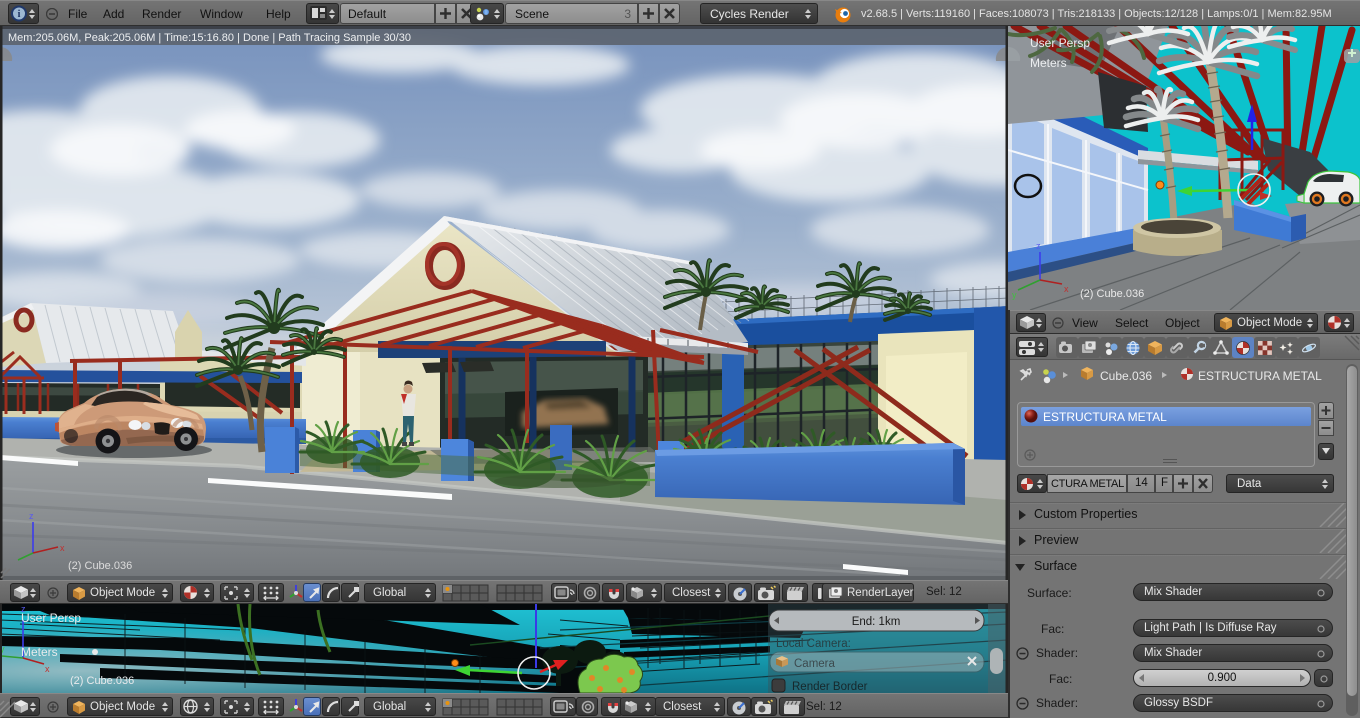 The height and width of the screenshot is (718, 1360). What do you see at coordinates (830, 687) in the screenshot?
I see `svg-text: Render Border` at bounding box center [830, 687].